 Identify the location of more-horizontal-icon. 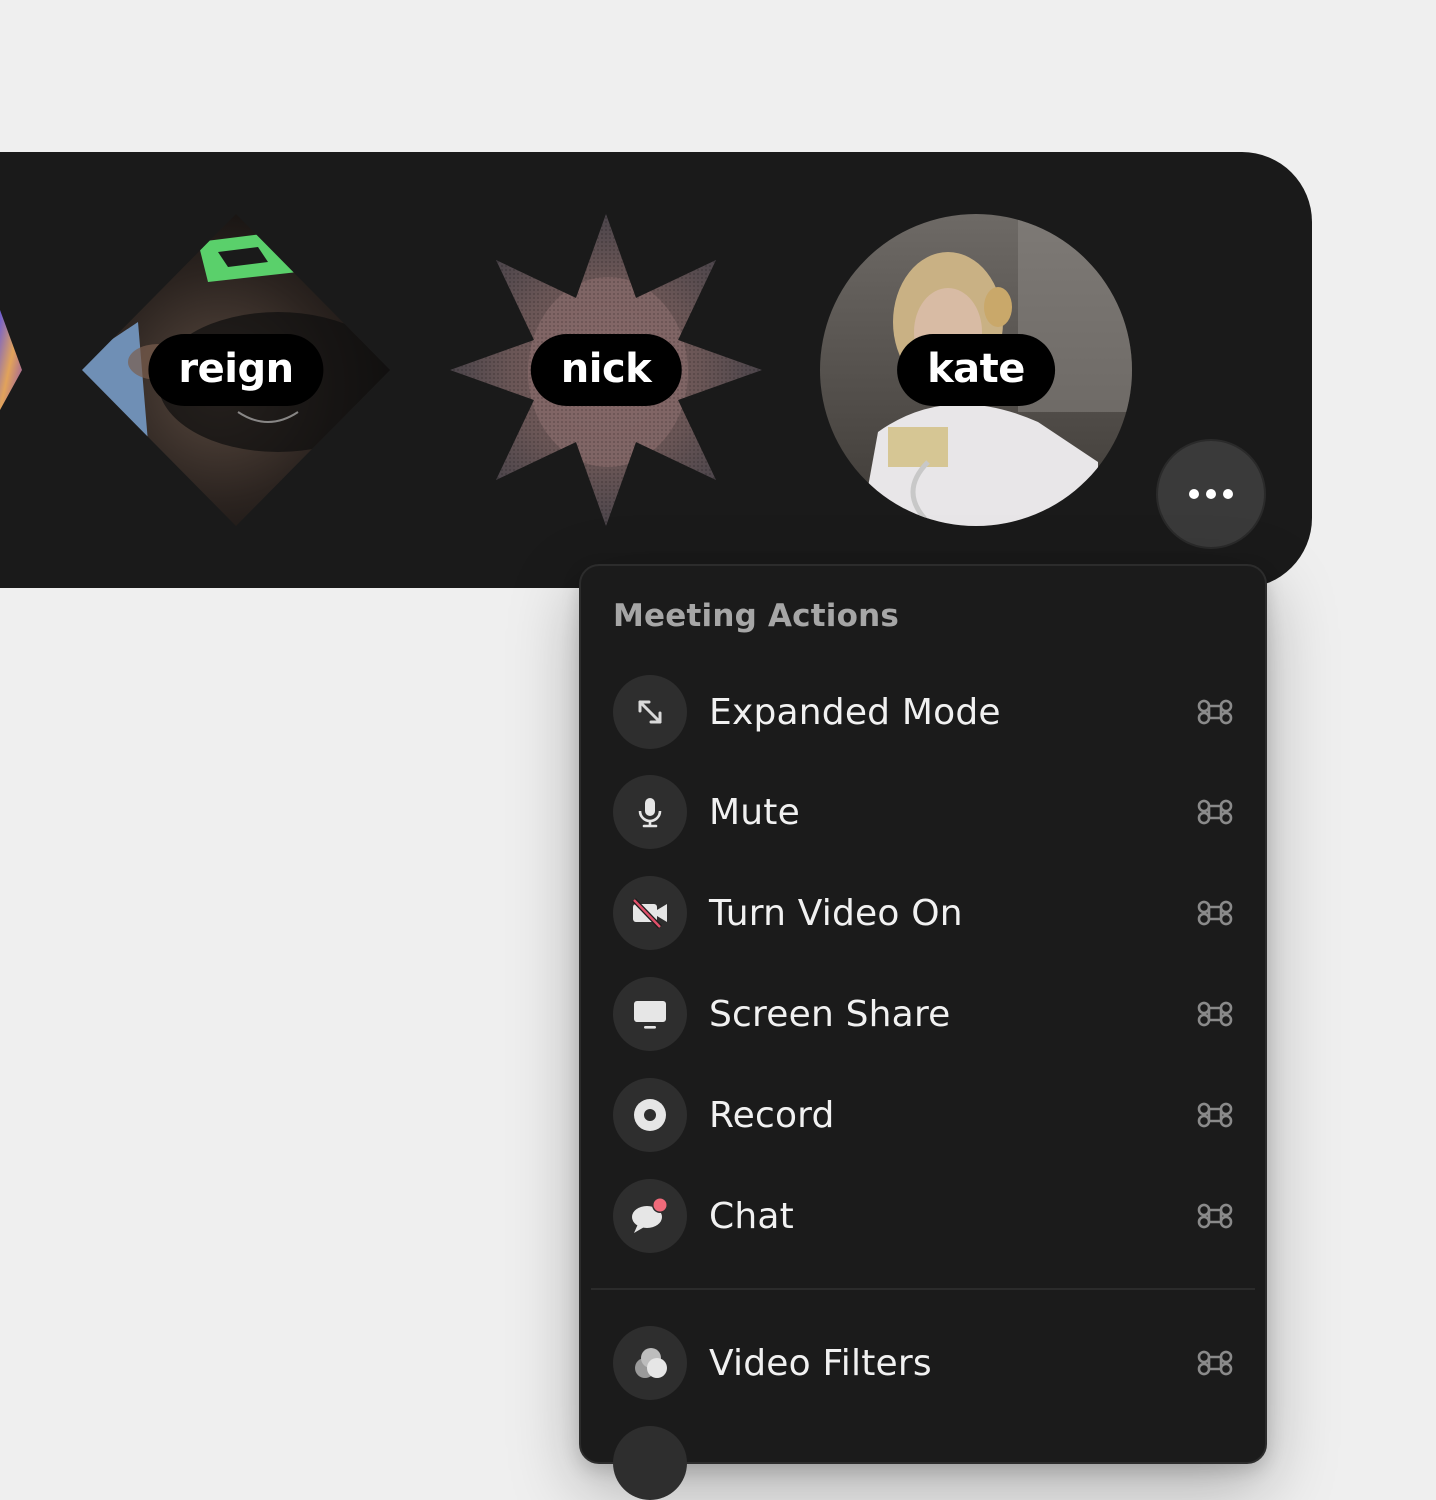
(1211, 494).